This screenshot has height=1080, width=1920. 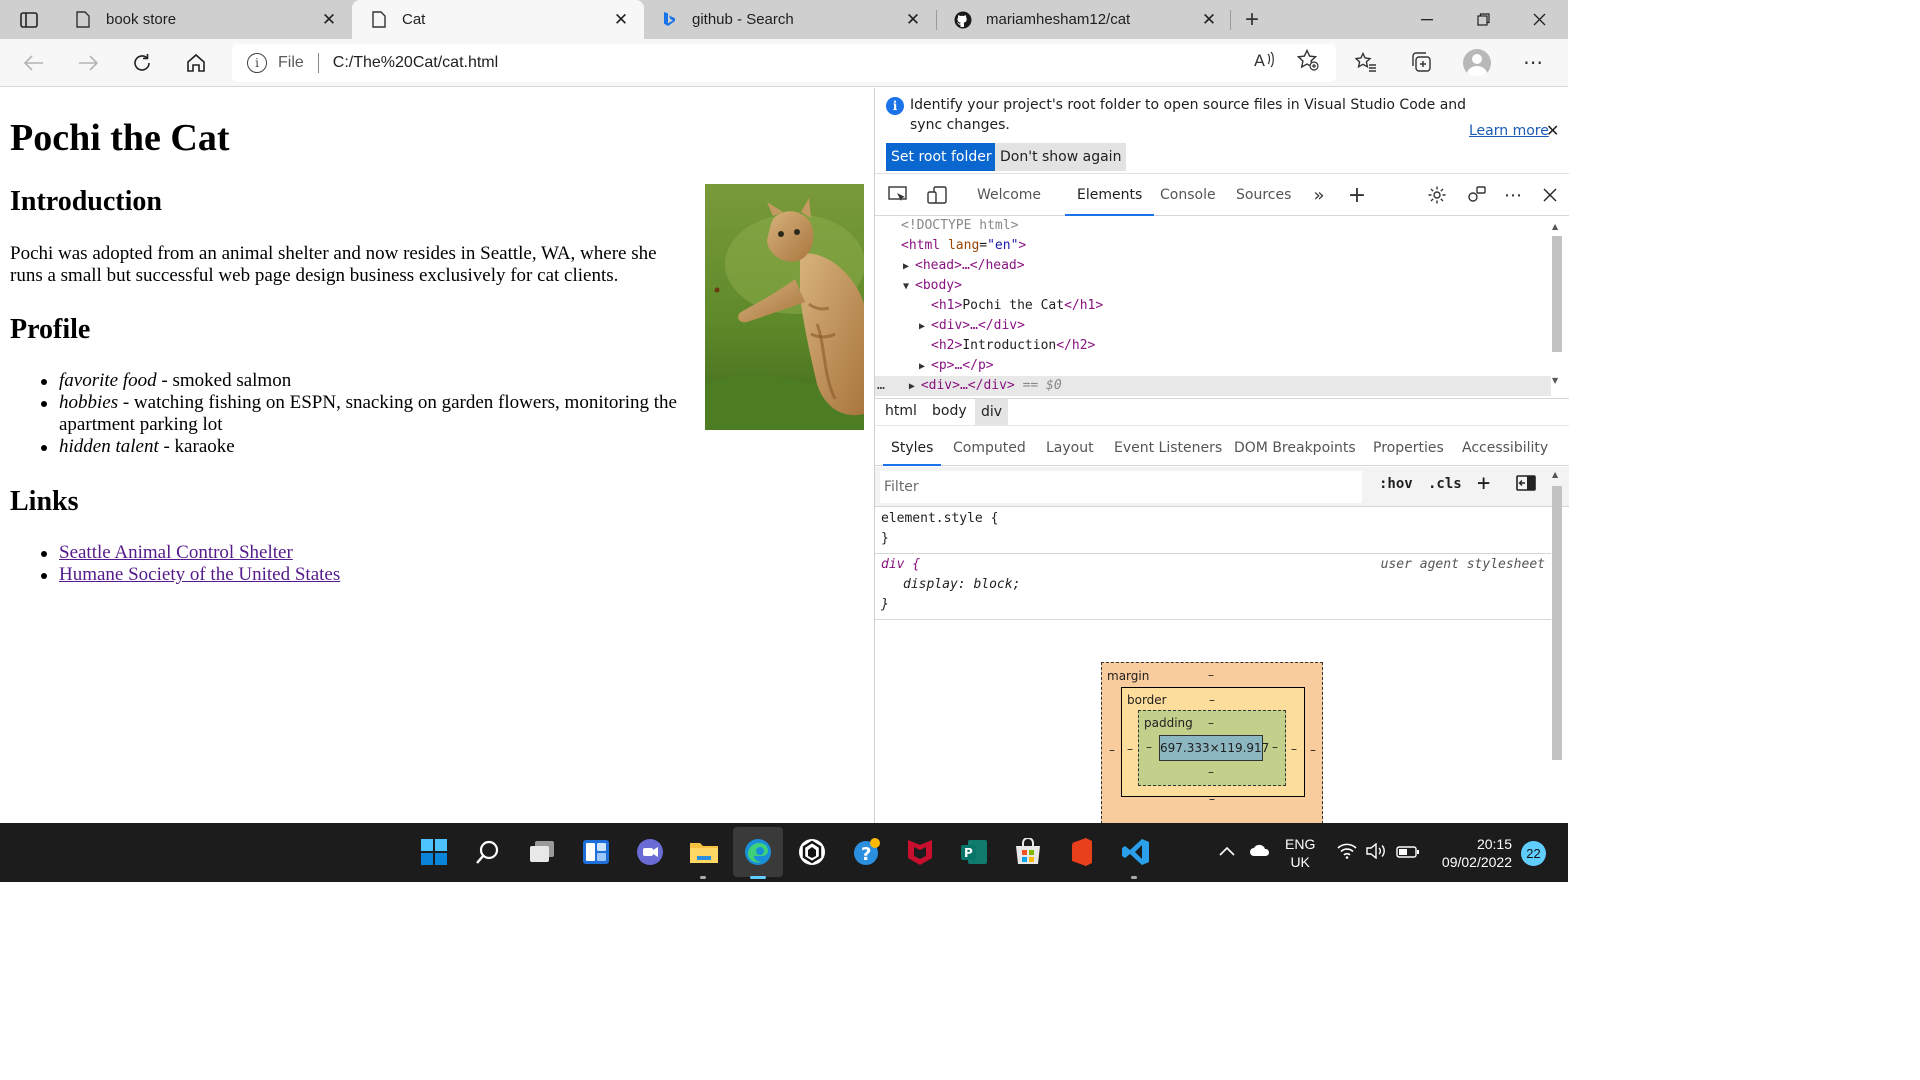 What do you see at coordinates (1017, 306) in the screenshot?
I see `dom-node: <h1>Pochi the Cat</h1>` at bounding box center [1017, 306].